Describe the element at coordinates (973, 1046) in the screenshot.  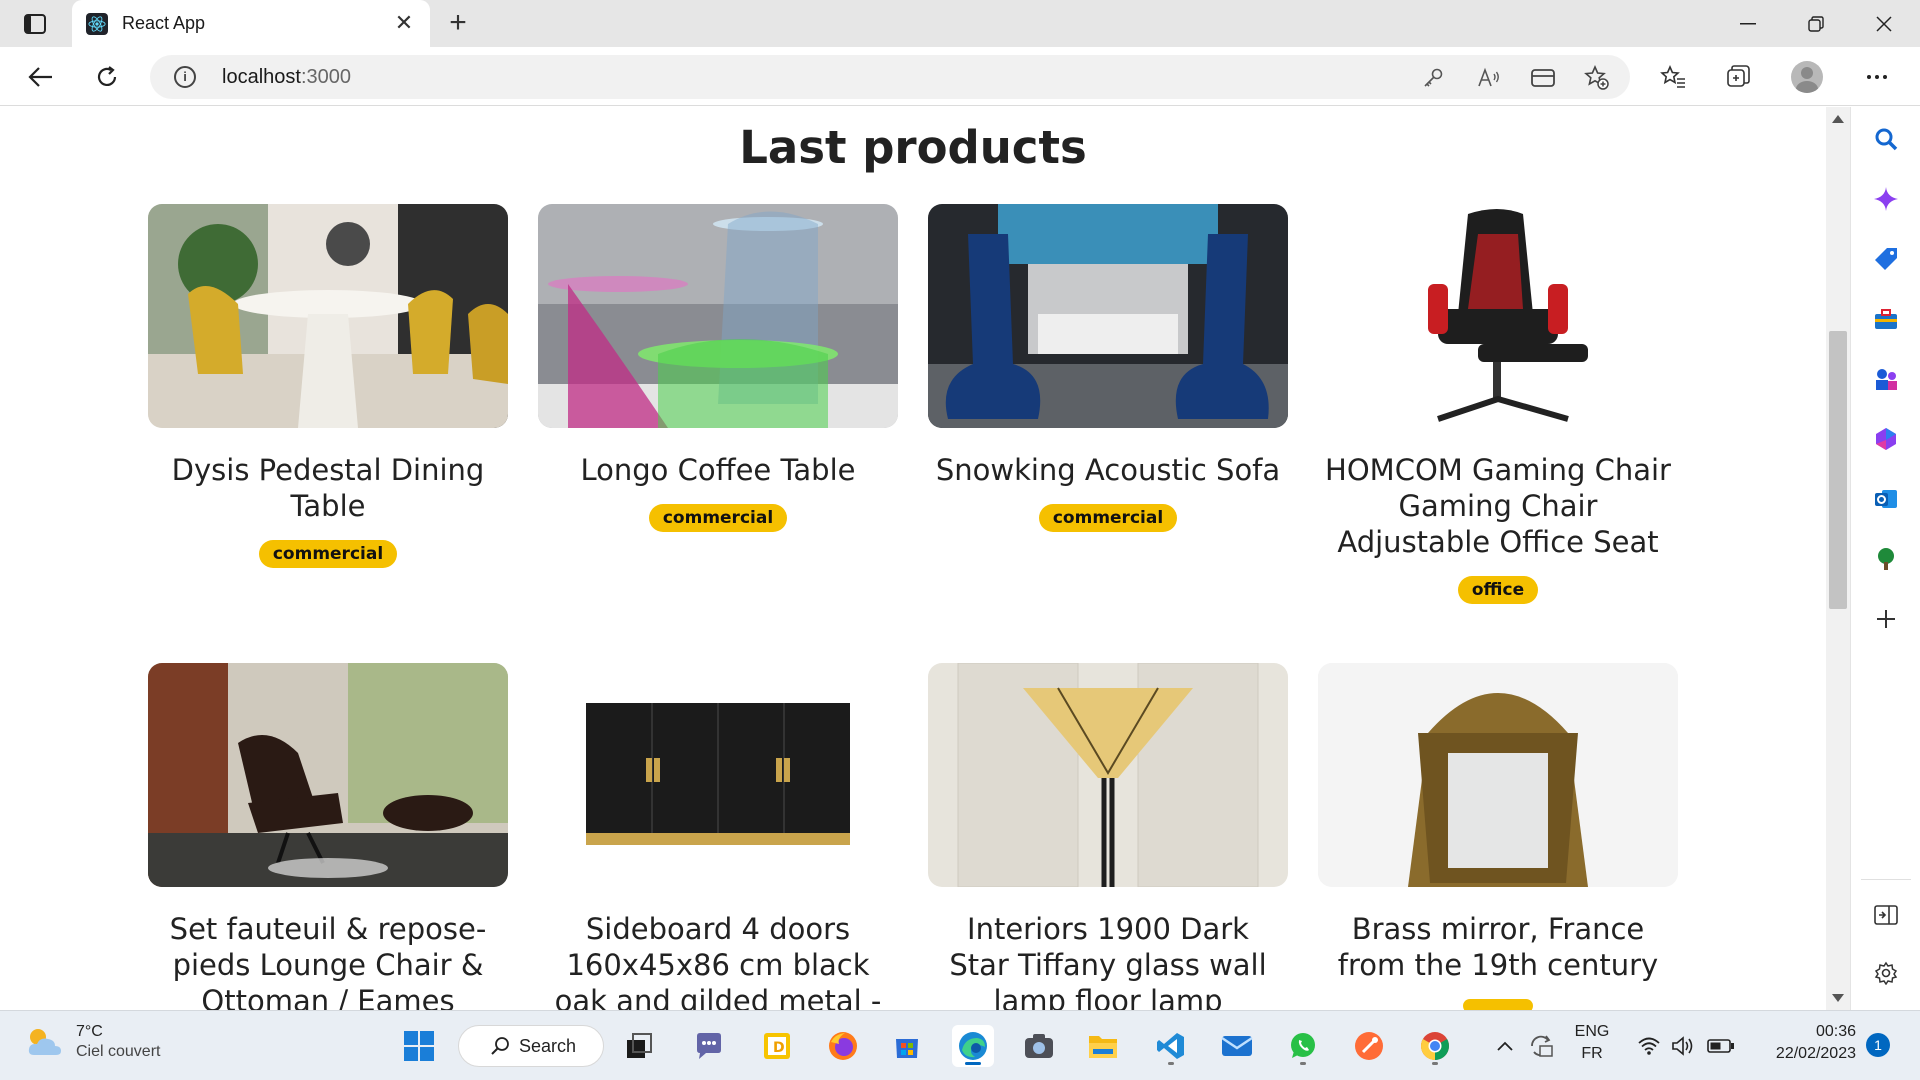
I see `edge-browser-icon` at that location.